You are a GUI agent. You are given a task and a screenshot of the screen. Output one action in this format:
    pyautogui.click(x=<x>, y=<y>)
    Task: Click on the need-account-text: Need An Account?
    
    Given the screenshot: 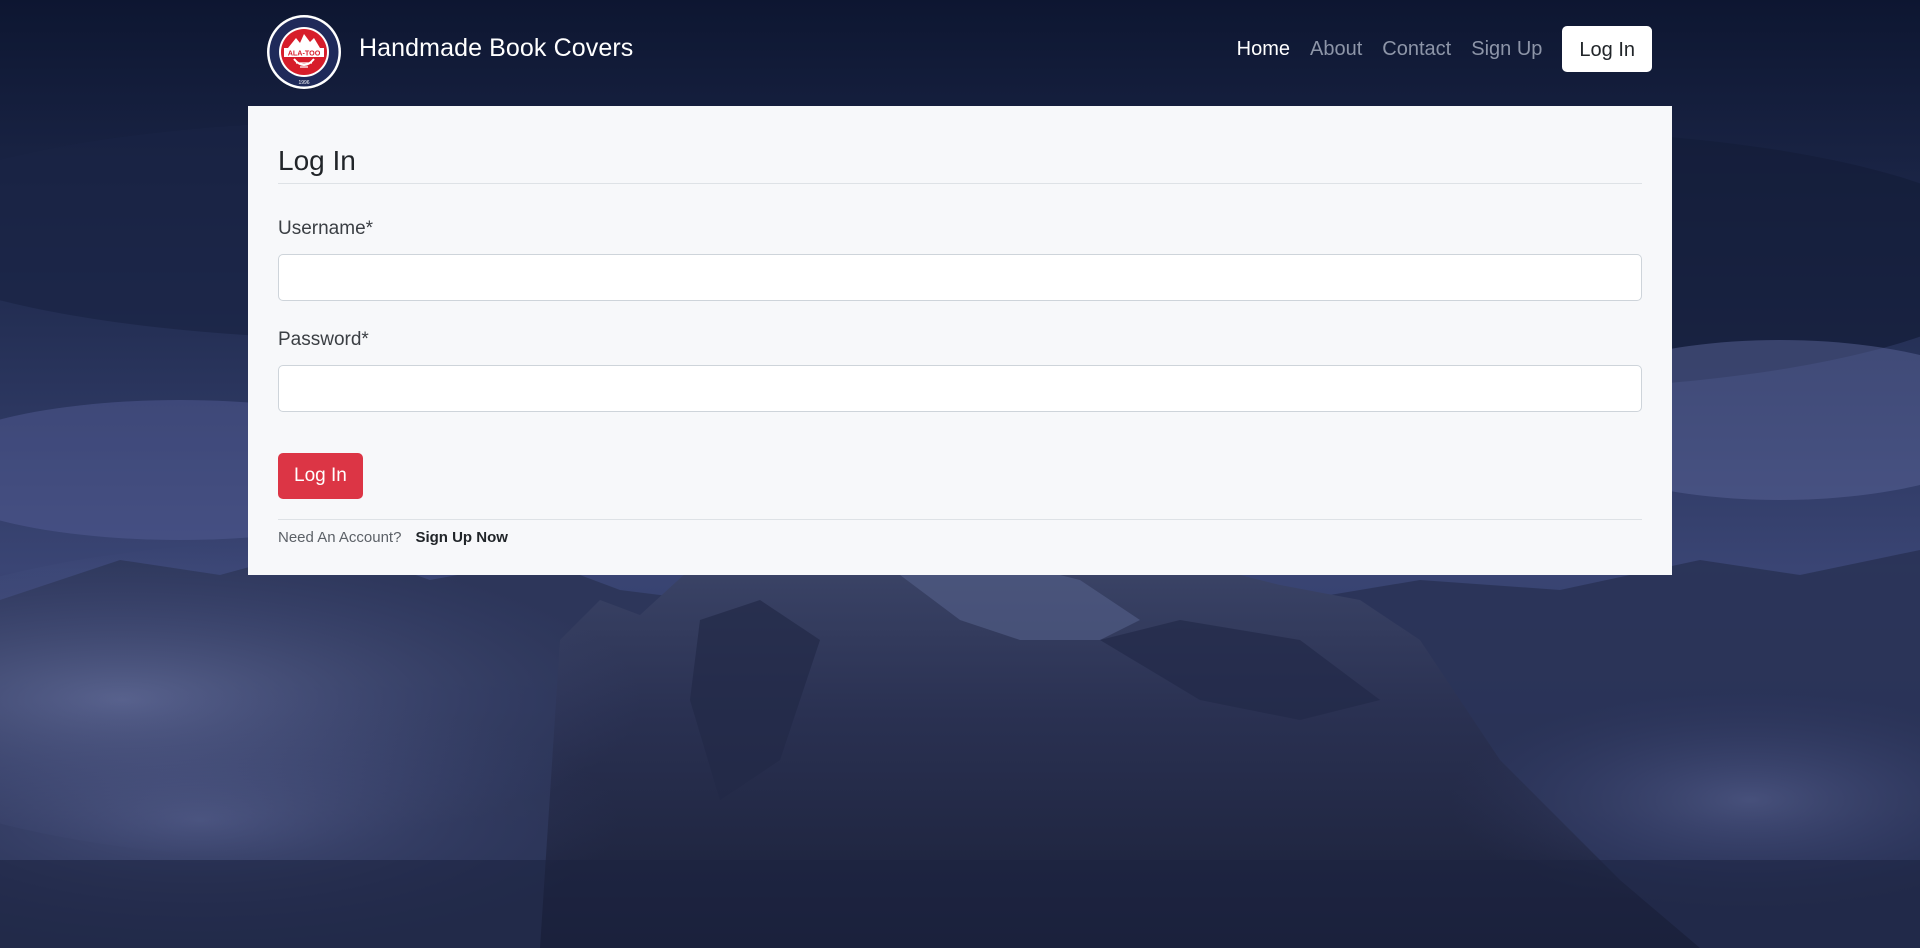 What is the action you would take?
    pyautogui.click(x=340, y=537)
    